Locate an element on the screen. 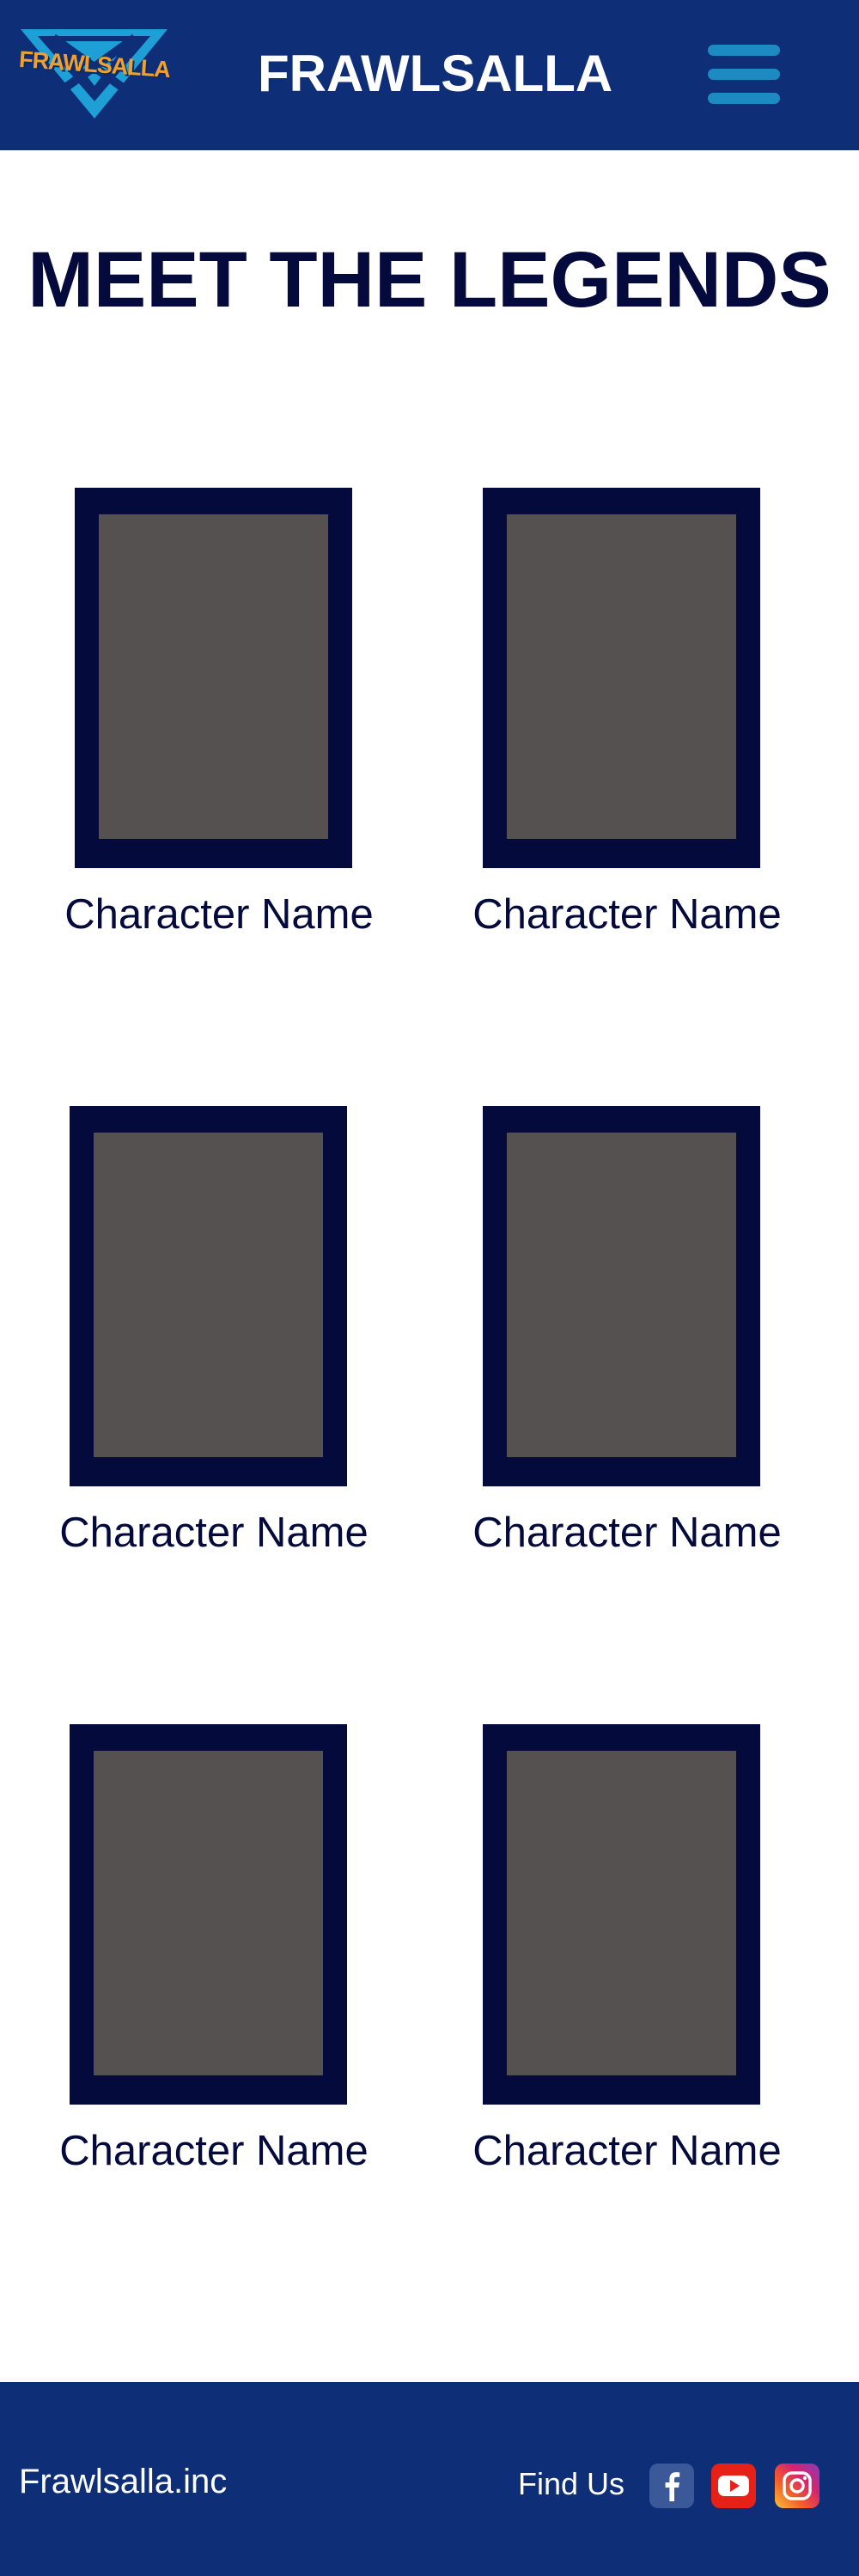 The width and height of the screenshot is (859, 2576). instagram-glyph is located at coordinates (798, 2485).